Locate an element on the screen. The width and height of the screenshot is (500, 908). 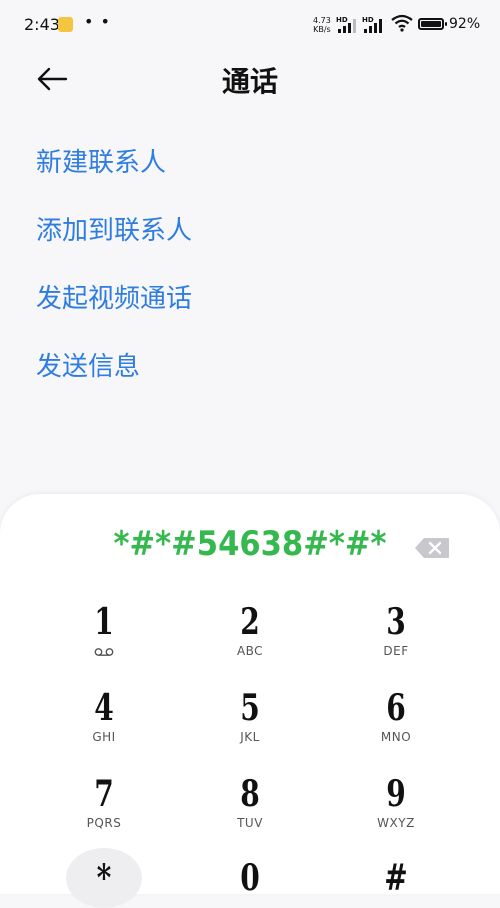
notification-icon is located at coordinates (65, 24).